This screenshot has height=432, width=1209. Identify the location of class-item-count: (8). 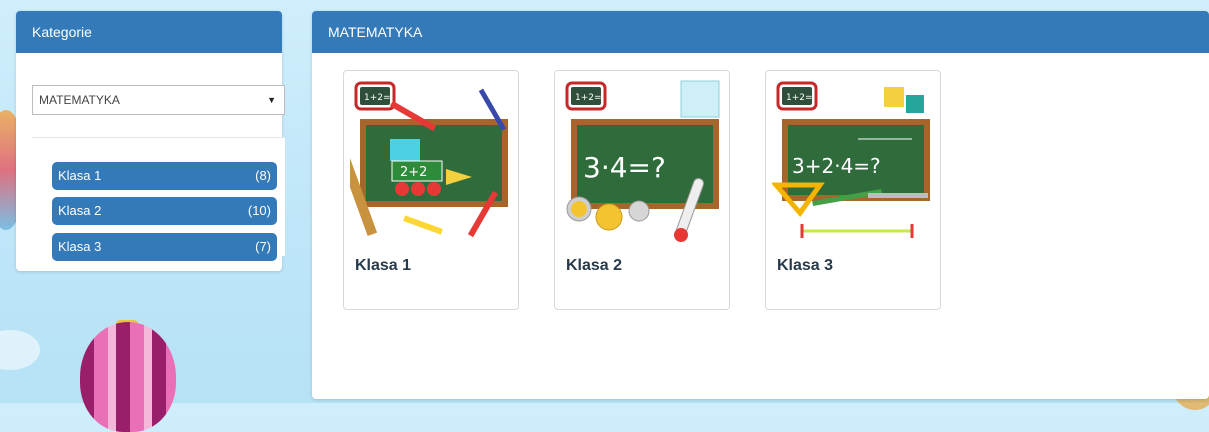
(263, 175).